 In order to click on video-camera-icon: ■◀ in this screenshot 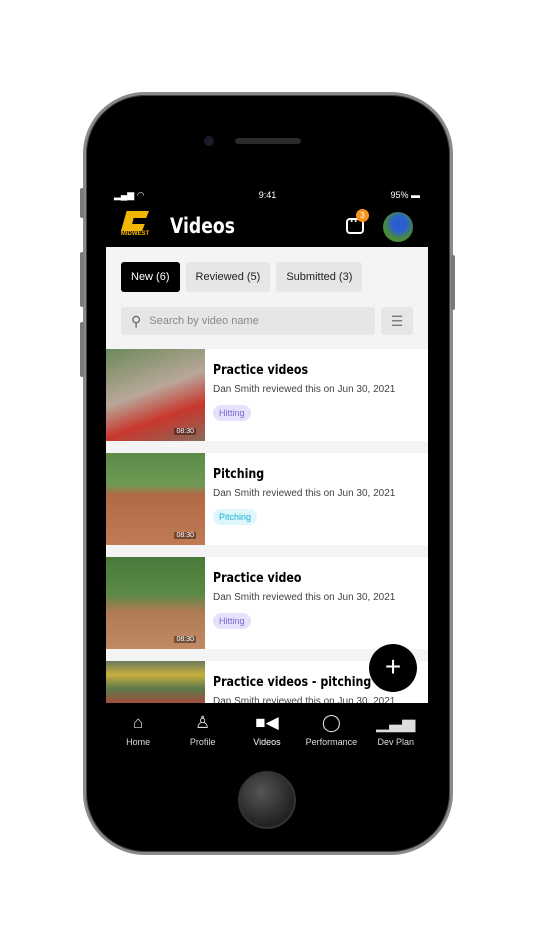, I will do `click(267, 722)`.